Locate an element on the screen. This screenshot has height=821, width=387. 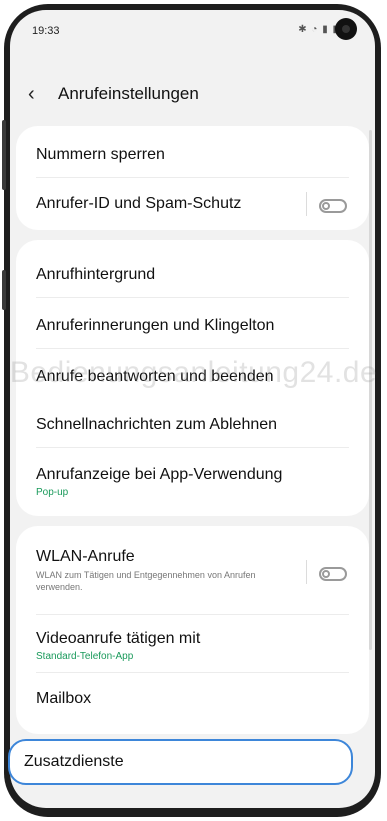
chevron-left-icon: ‹ is located at coordinates (31, 94).